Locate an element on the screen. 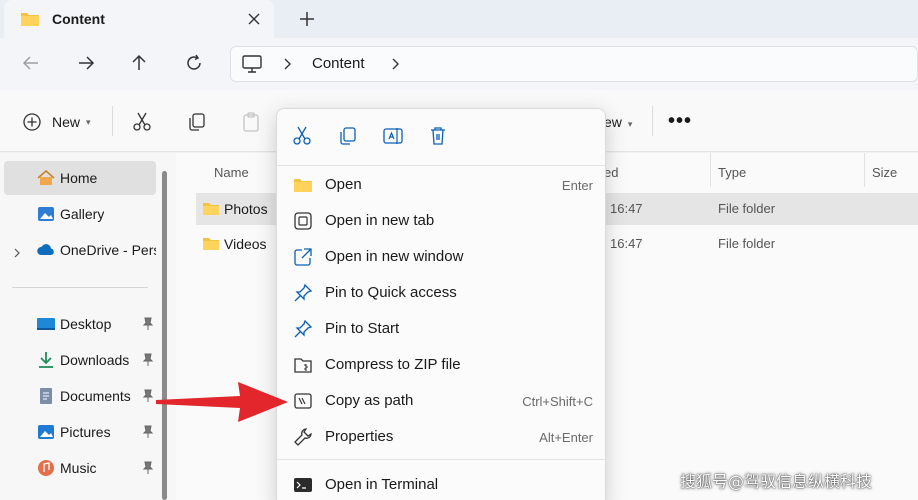 Image resolution: width=918 pixels, height=500 pixels. context-quick-actions is located at coordinates (442, 137).